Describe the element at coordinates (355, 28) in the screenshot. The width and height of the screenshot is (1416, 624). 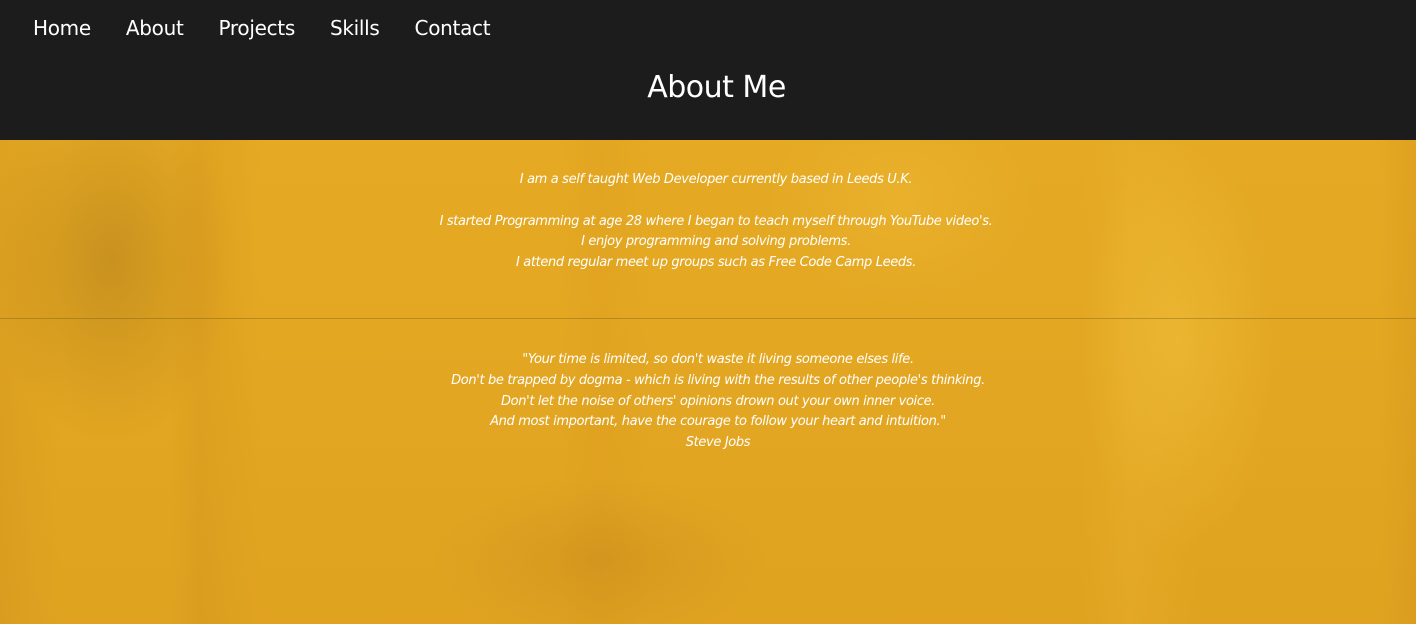
I see `nav-item-skills: Skills` at that location.